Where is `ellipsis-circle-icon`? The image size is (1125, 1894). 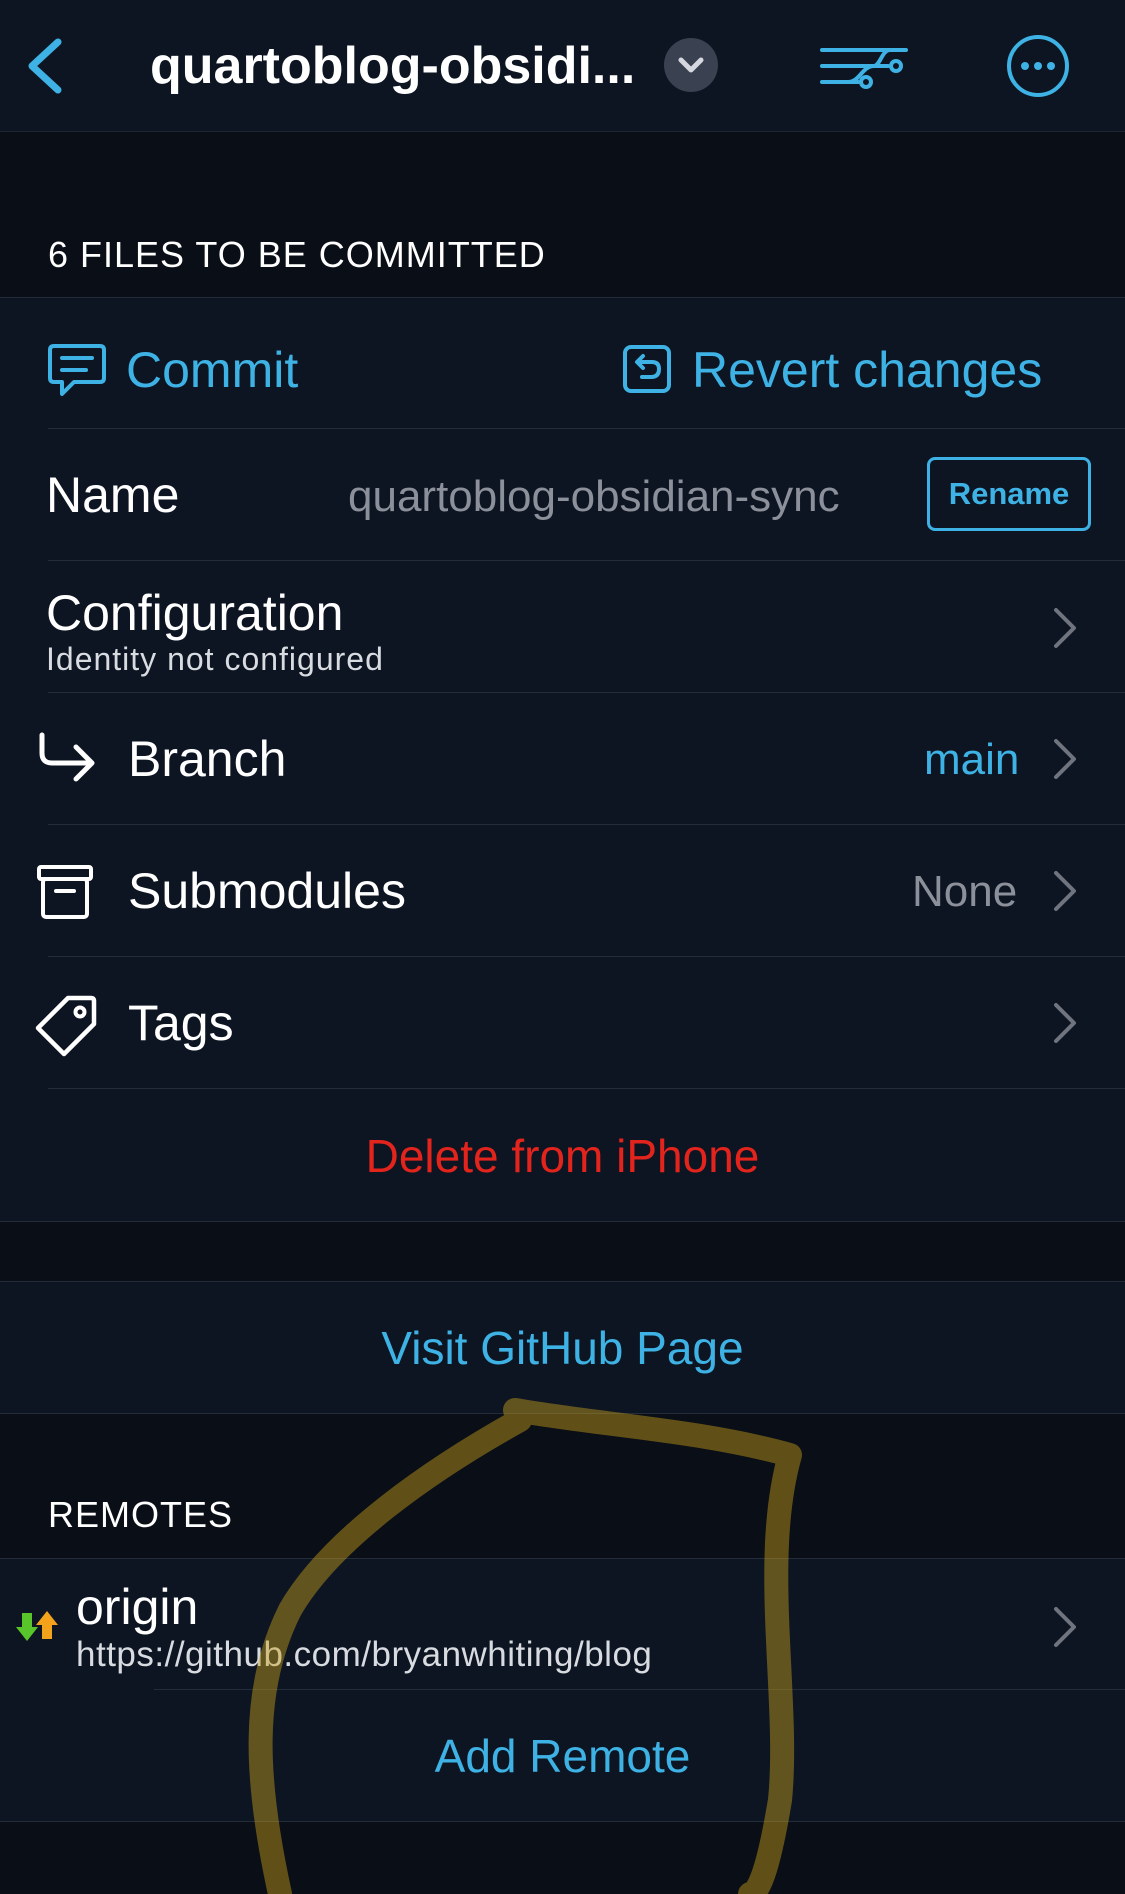
ellipsis-circle-icon is located at coordinates (1038, 66).